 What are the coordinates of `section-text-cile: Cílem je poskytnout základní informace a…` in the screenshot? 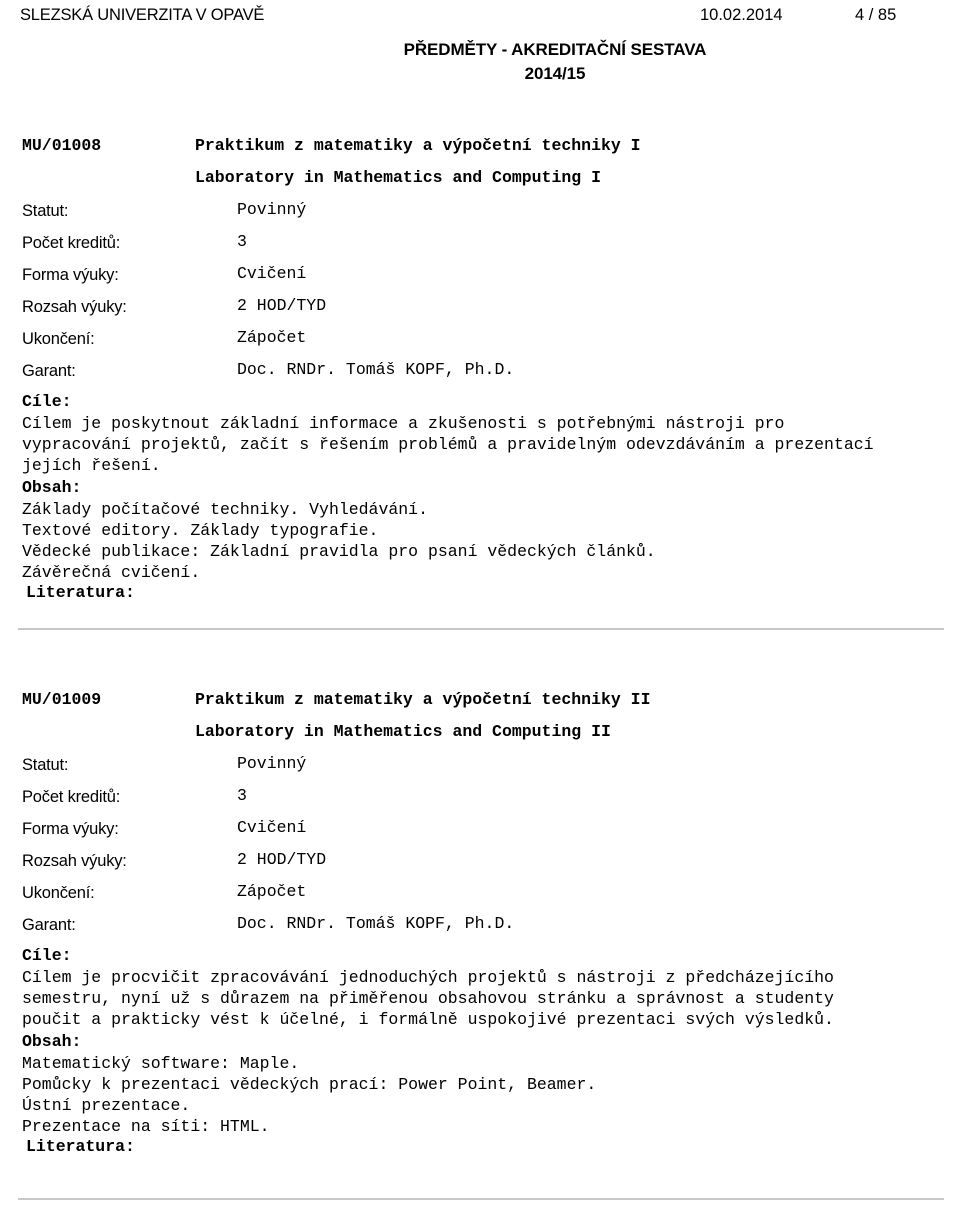 It's located at (453, 444).